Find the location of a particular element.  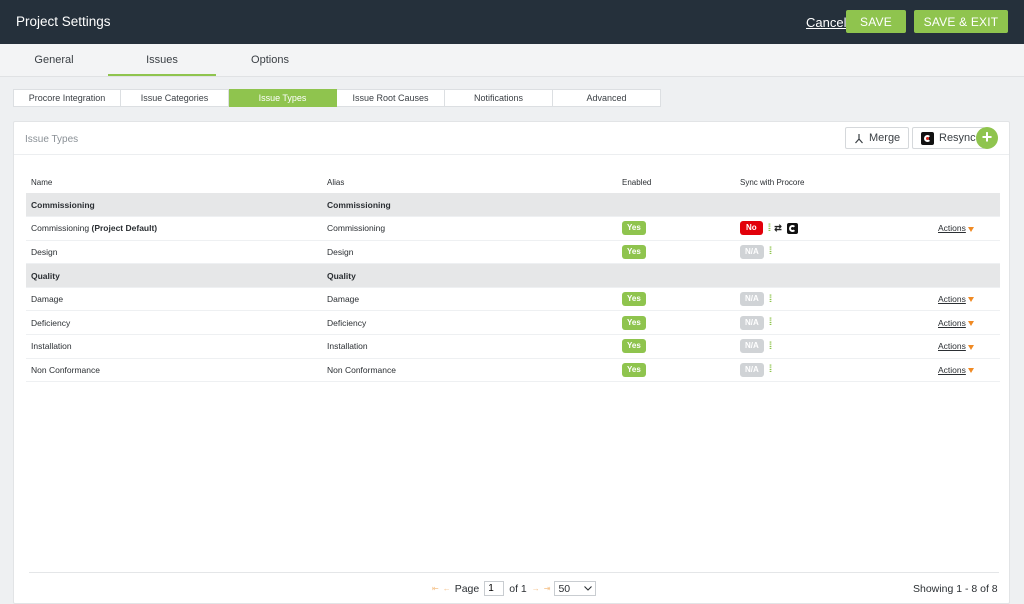

per-page-select: 50 is located at coordinates (575, 588).